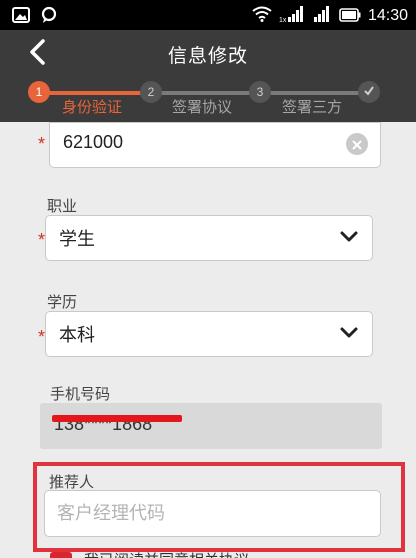  What do you see at coordinates (80, 394) in the screenshot?
I see `phone-label: 手机号码` at bounding box center [80, 394].